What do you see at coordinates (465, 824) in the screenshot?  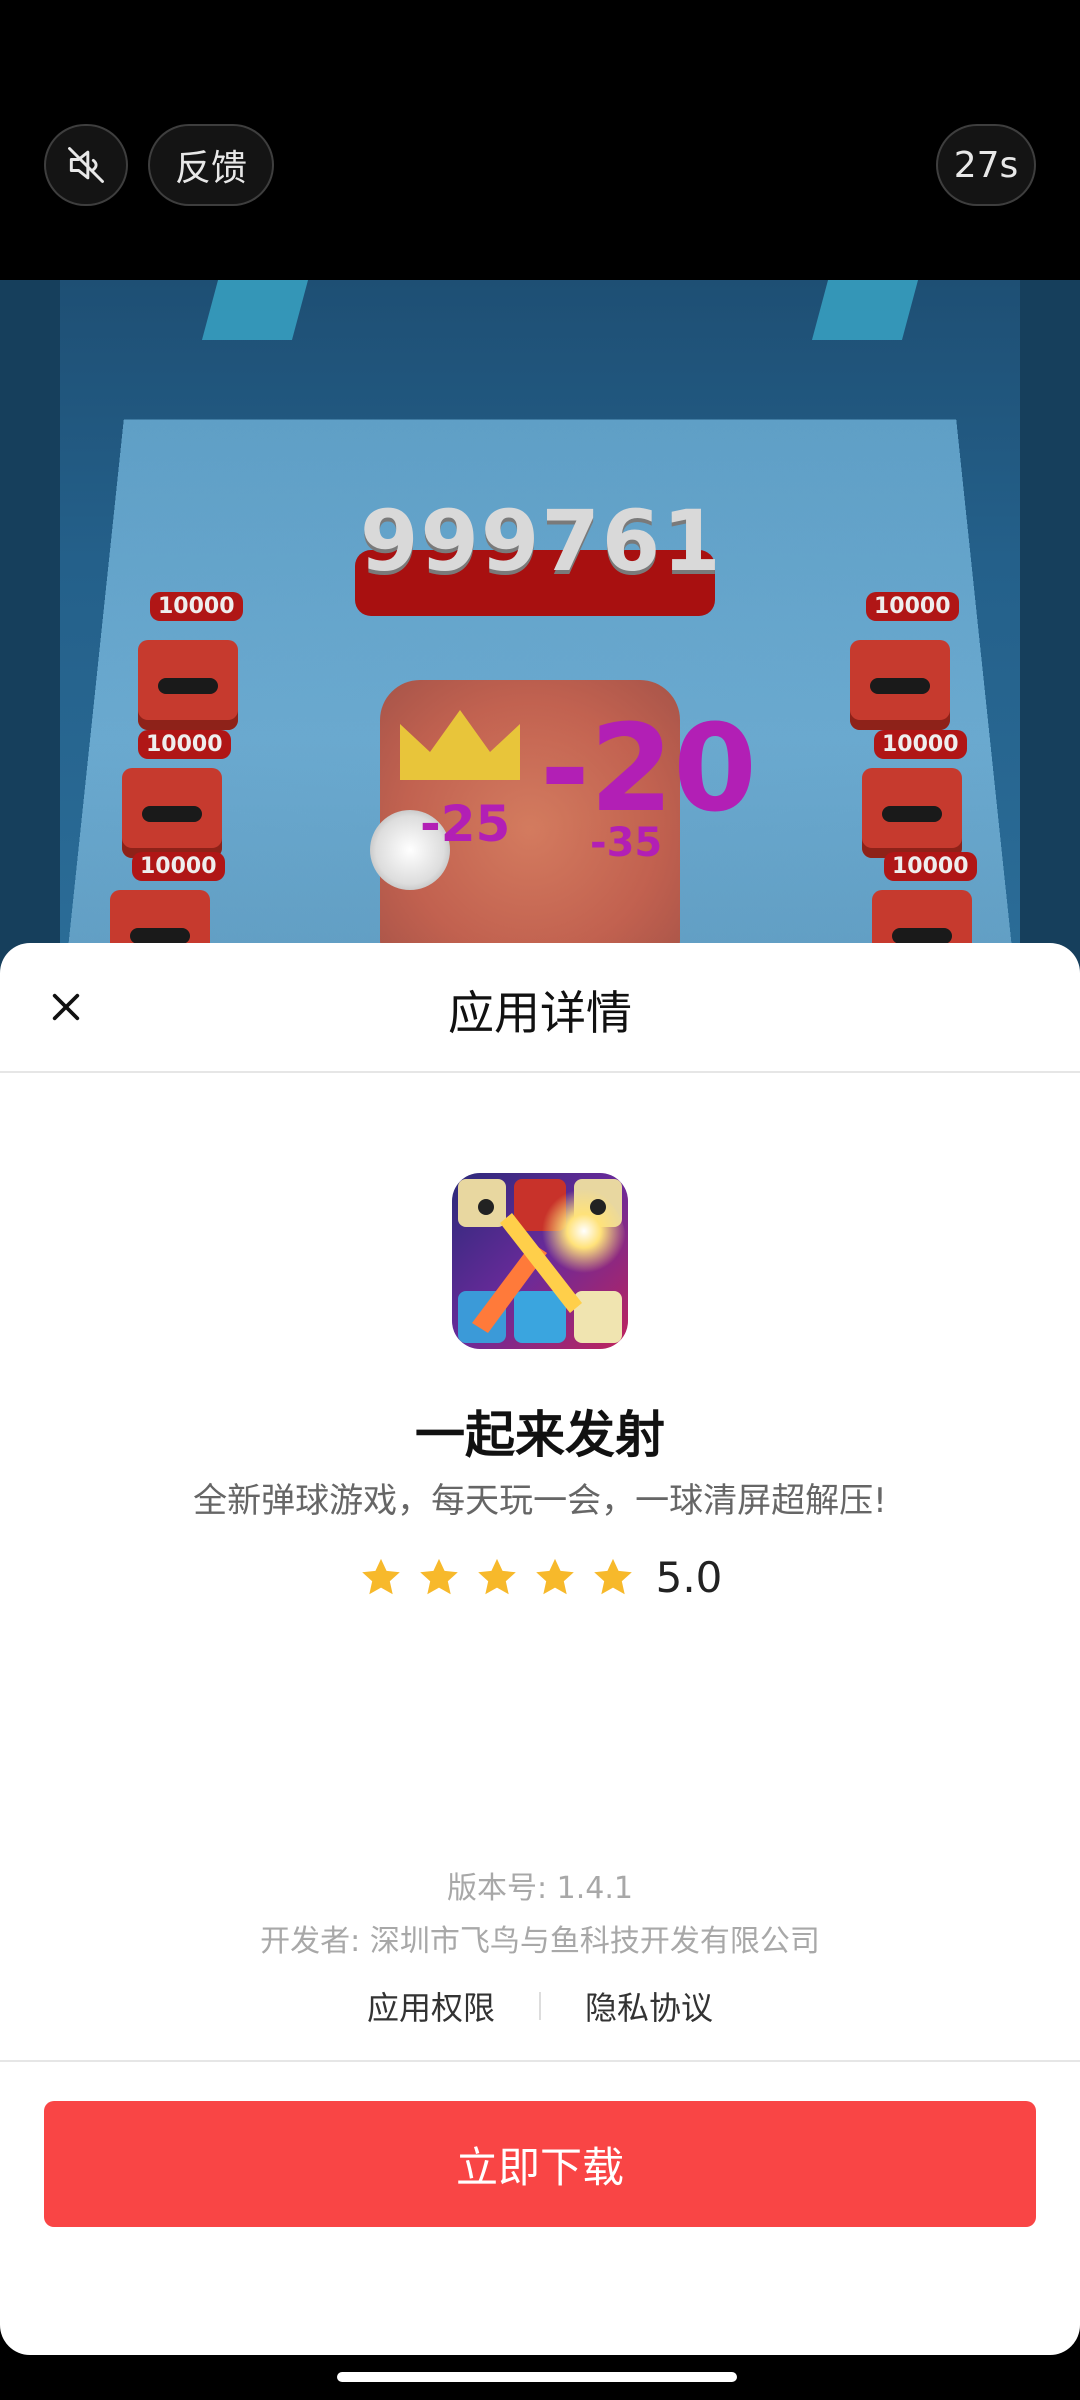 I see `damage-number: -25` at bounding box center [465, 824].